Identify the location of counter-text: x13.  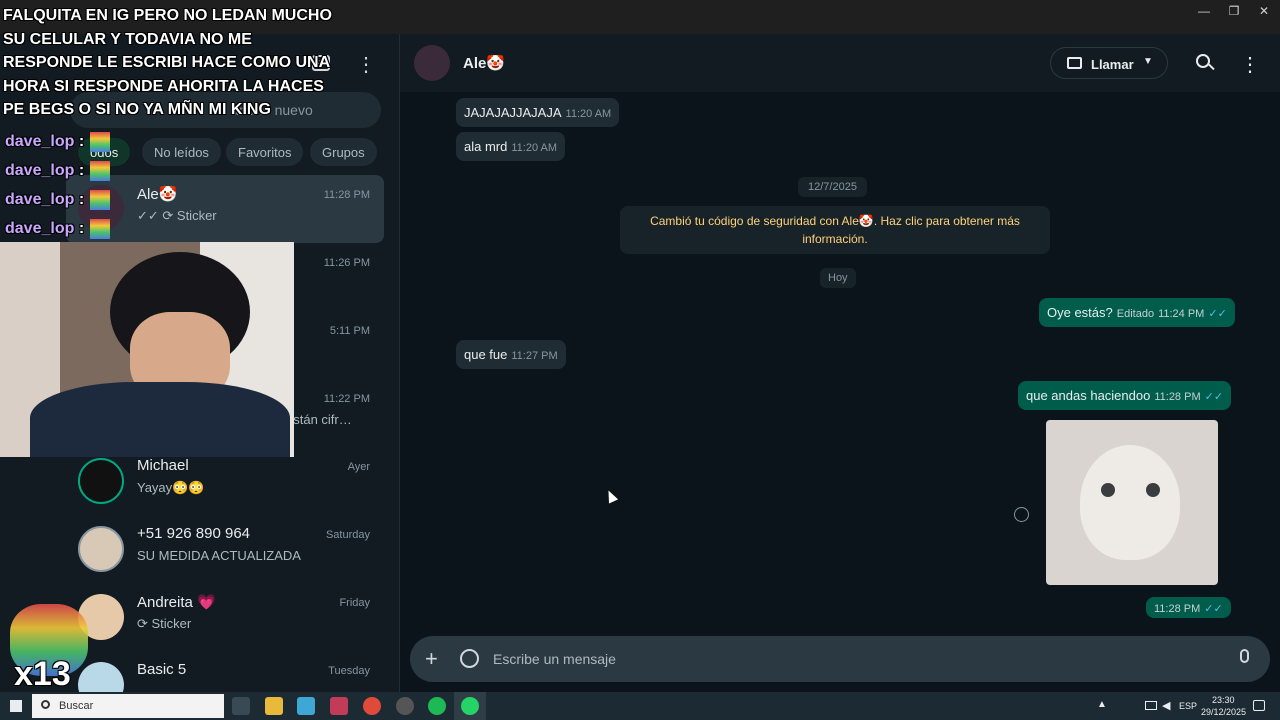
(42, 674).